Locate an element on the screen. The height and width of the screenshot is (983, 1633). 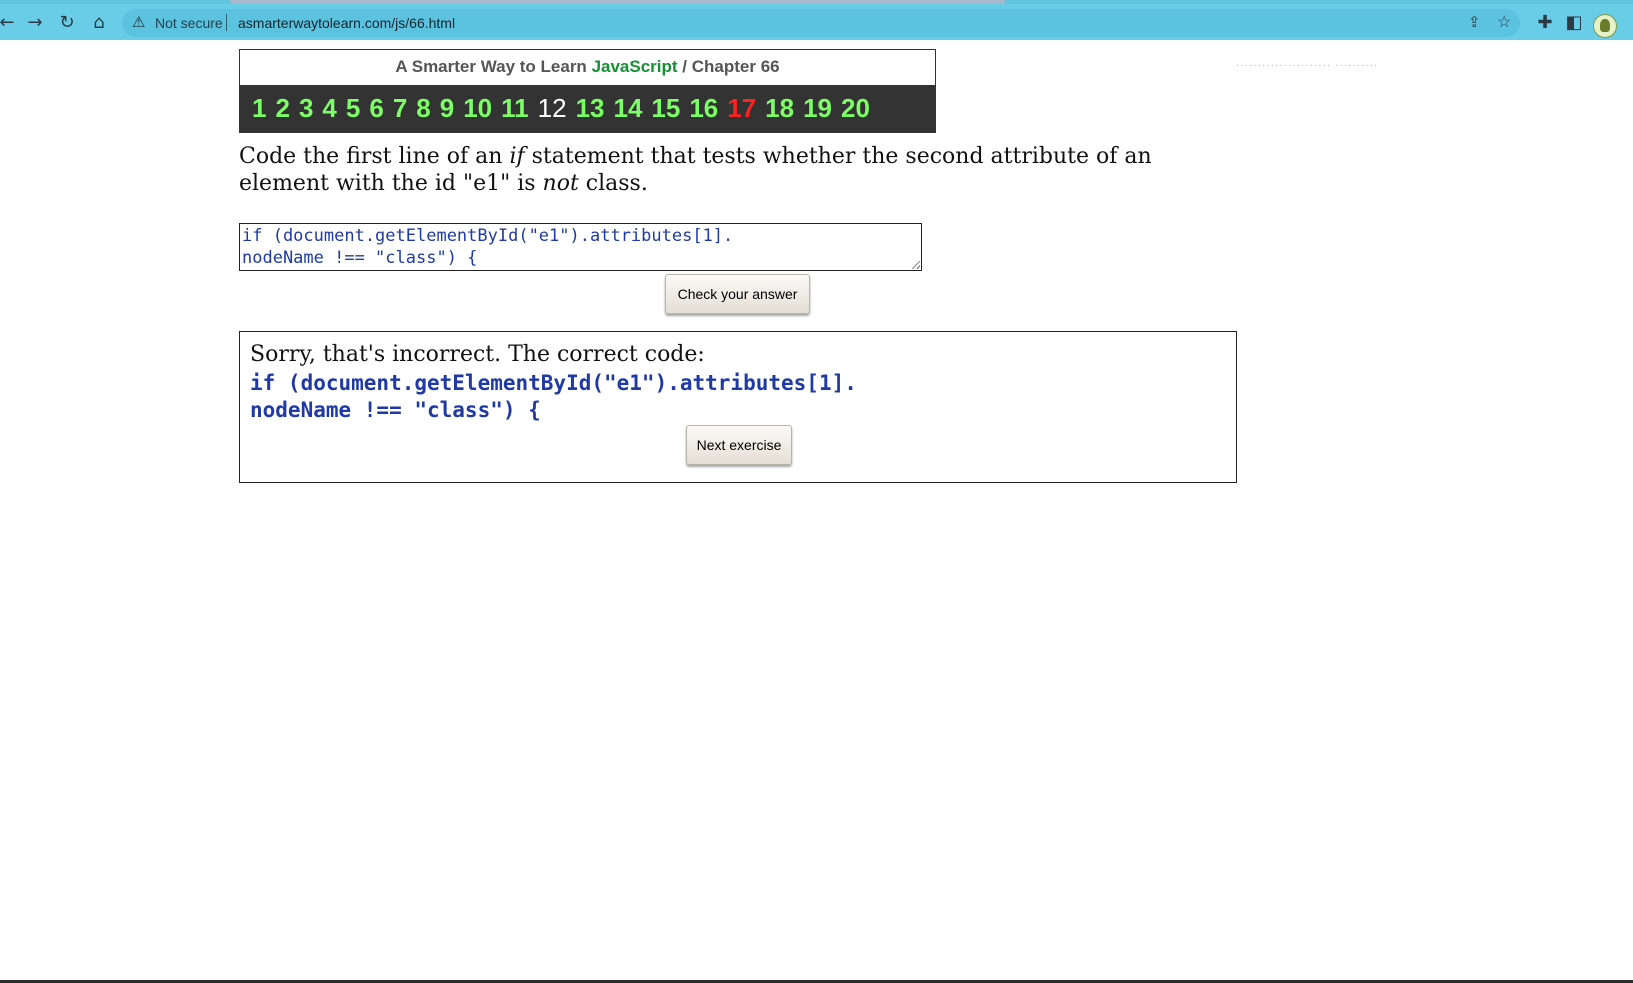
star-icon: ☆ is located at coordinates (1504, 22).